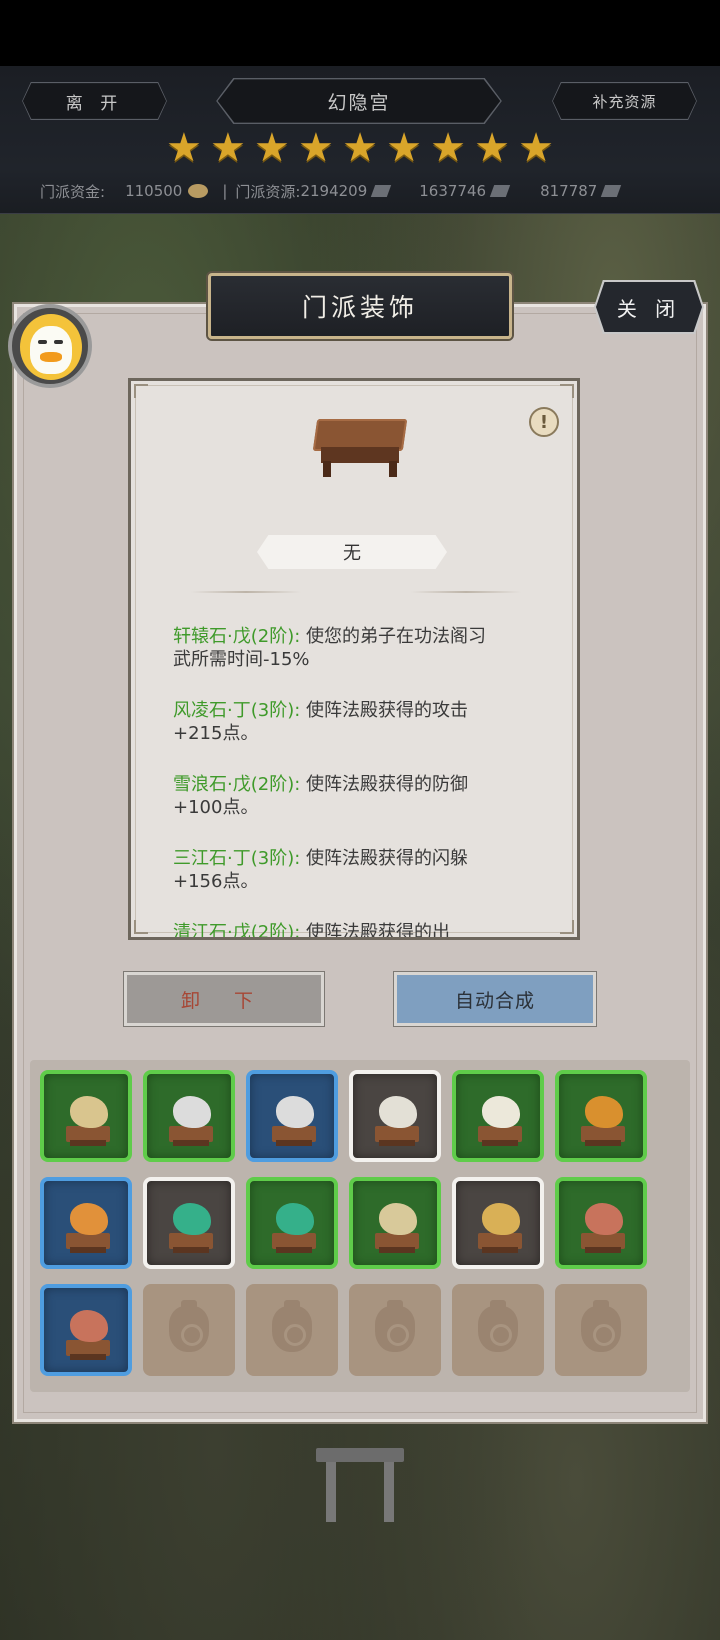  What do you see at coordinates (500, 191) in the screenshot?
I see `sword-icon` at bounding box center [500, 191].